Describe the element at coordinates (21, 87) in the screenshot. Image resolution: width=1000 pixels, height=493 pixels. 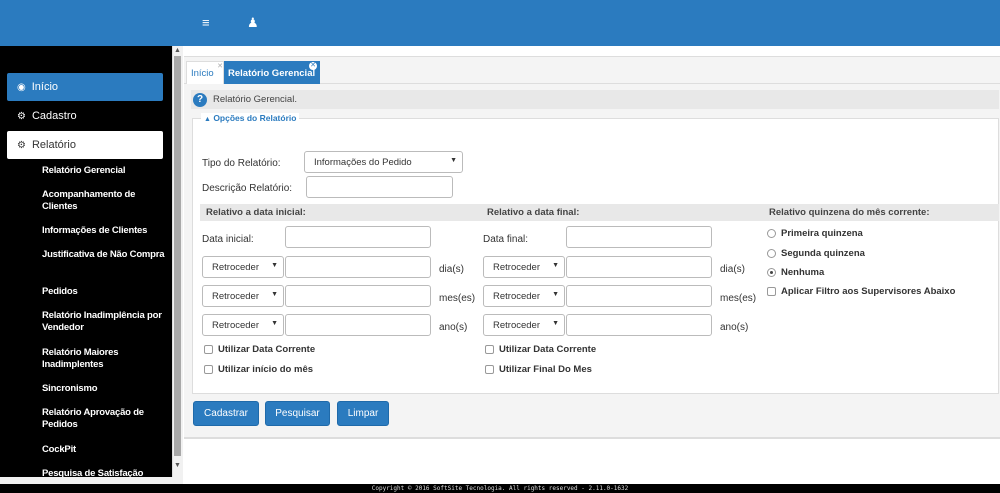
I see `dashboard-icon: ◉` at that location.